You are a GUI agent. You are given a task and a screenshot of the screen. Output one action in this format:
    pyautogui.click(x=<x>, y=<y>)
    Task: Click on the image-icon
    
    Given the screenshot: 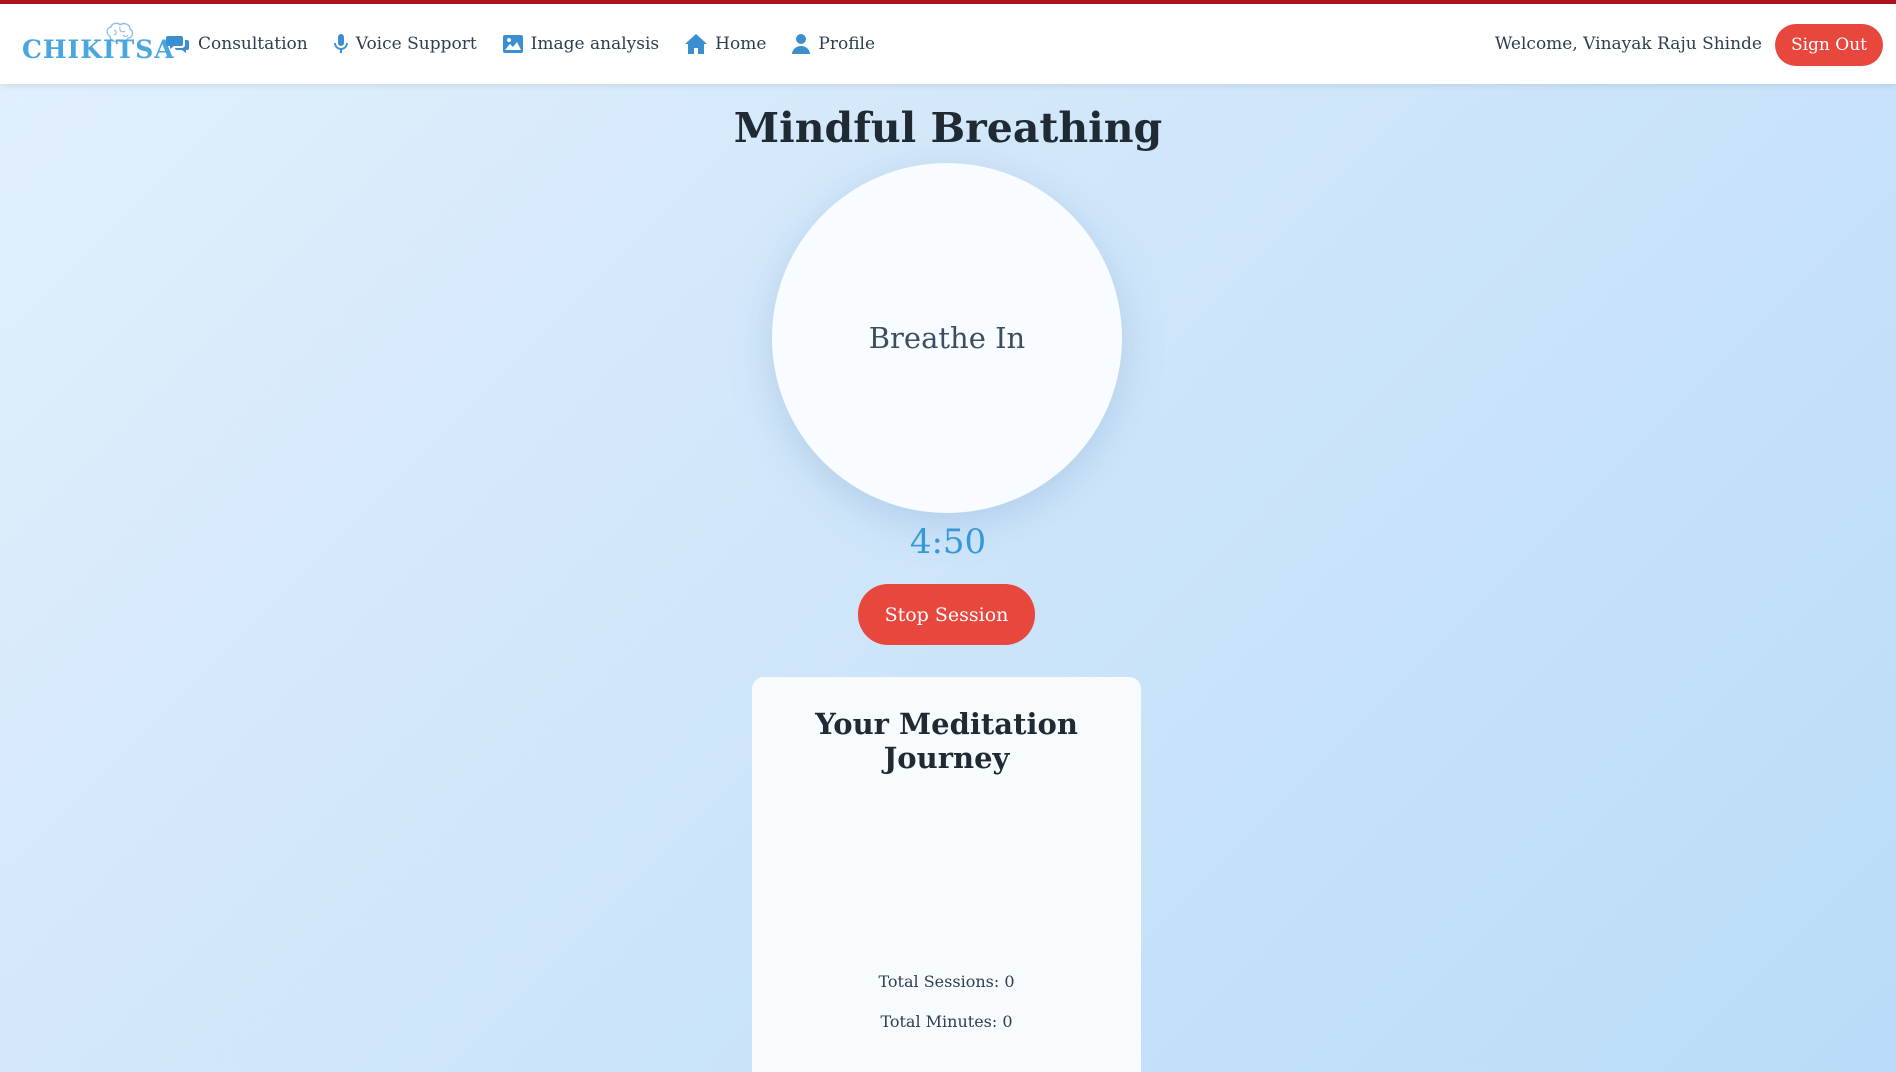 What is the action you would take?
    pyautogui.click(x=512, y=44)
    